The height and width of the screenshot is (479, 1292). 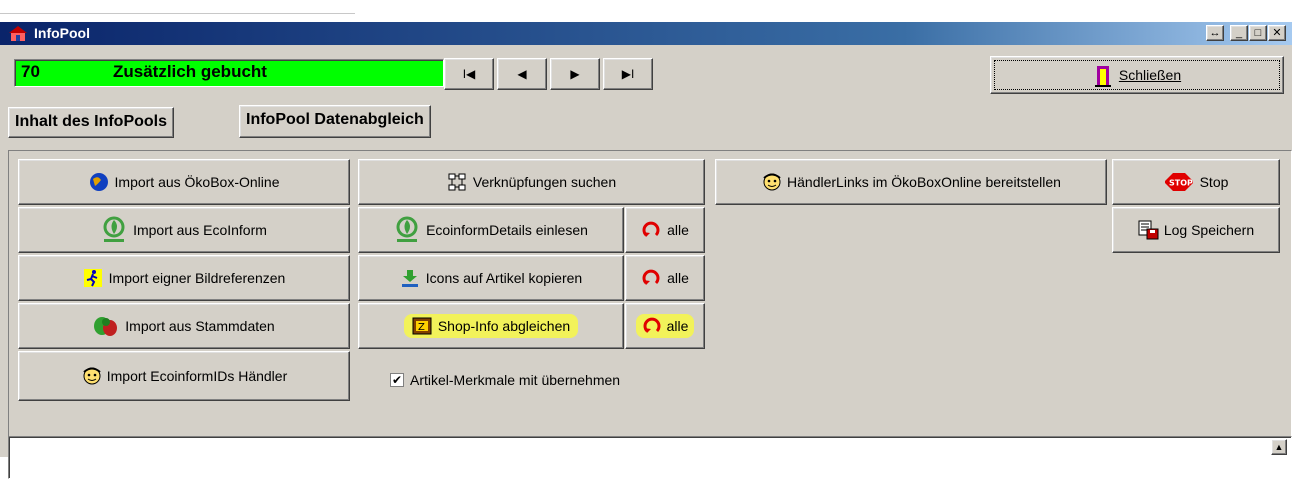 I want to click on running-person-icon, so click(x=93, y=278).